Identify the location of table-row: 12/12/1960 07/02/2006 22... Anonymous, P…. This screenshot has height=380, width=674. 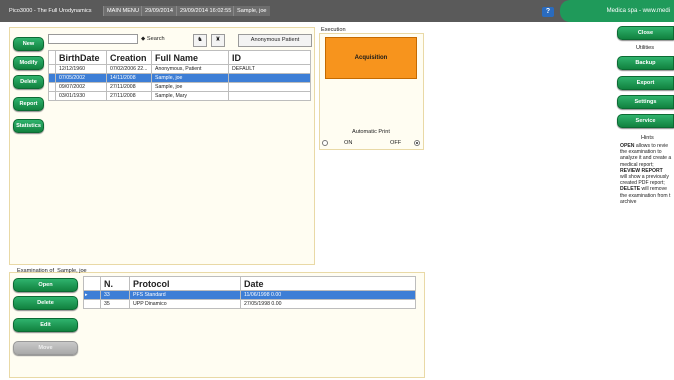
(179, 69).